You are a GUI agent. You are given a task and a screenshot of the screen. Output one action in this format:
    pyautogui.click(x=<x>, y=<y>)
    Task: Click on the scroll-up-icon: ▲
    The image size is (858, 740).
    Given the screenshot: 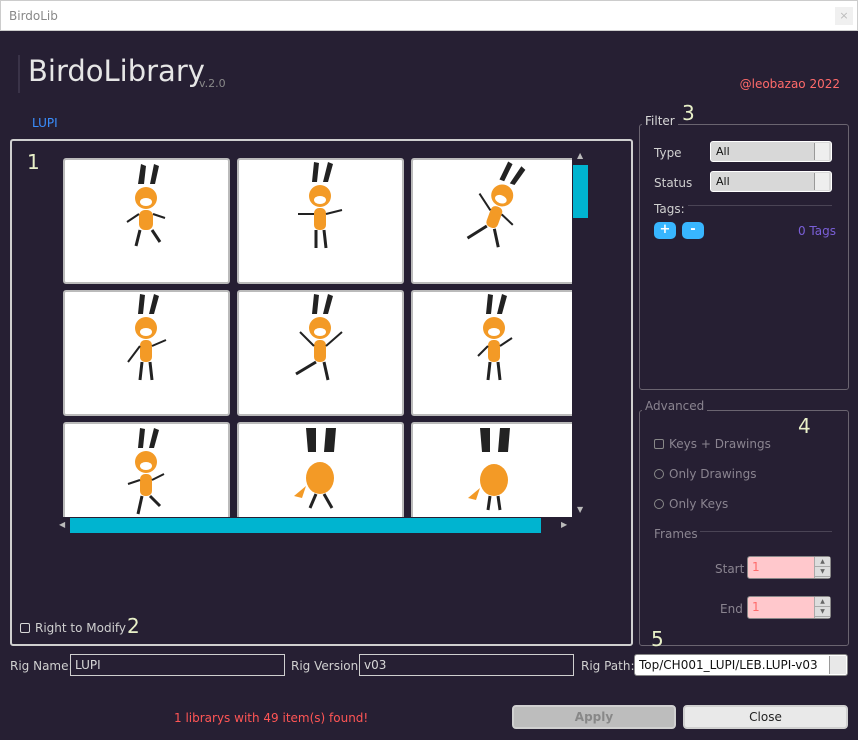 What is the action you would take?
    pyautogui.click(x=580, y=155)
    